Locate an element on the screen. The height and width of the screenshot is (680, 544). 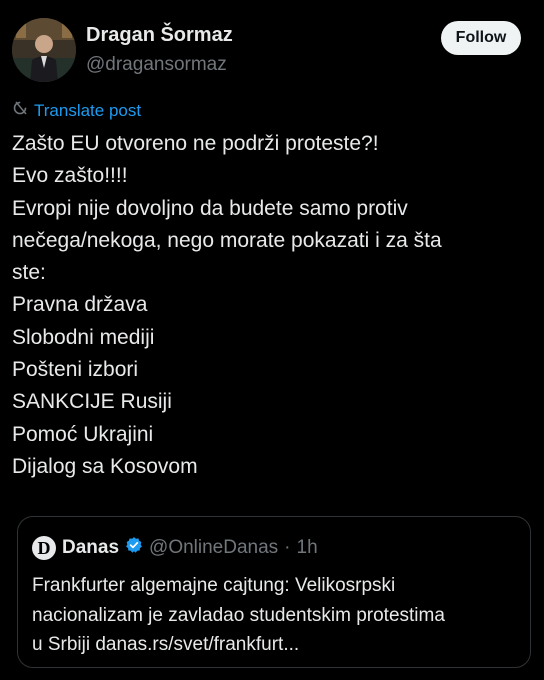
tweet-line: Dijalog sa Kosovom is located at coordinates (105, 466).